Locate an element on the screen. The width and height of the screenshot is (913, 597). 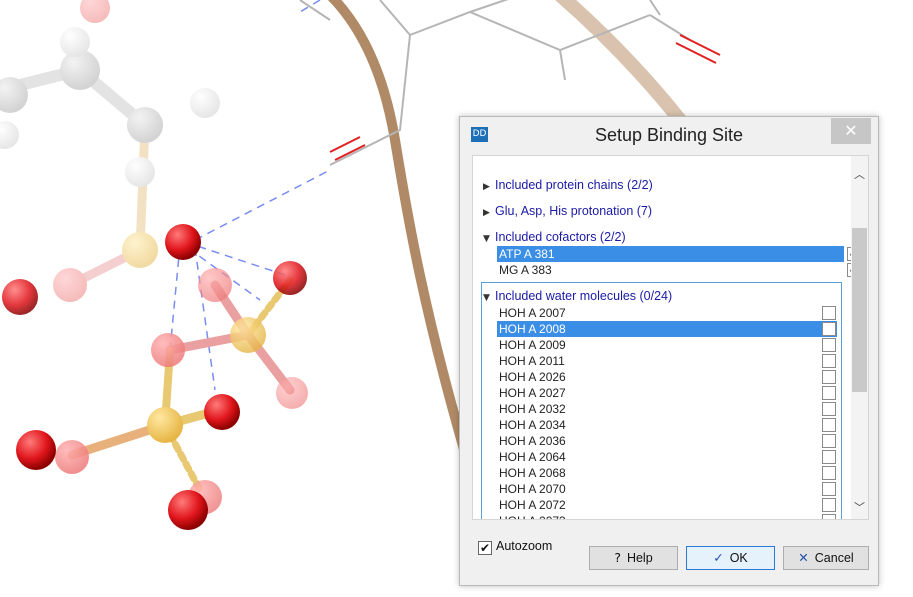
water-molecule-row: HOH A 2027 is located at coordinates (667, 393).